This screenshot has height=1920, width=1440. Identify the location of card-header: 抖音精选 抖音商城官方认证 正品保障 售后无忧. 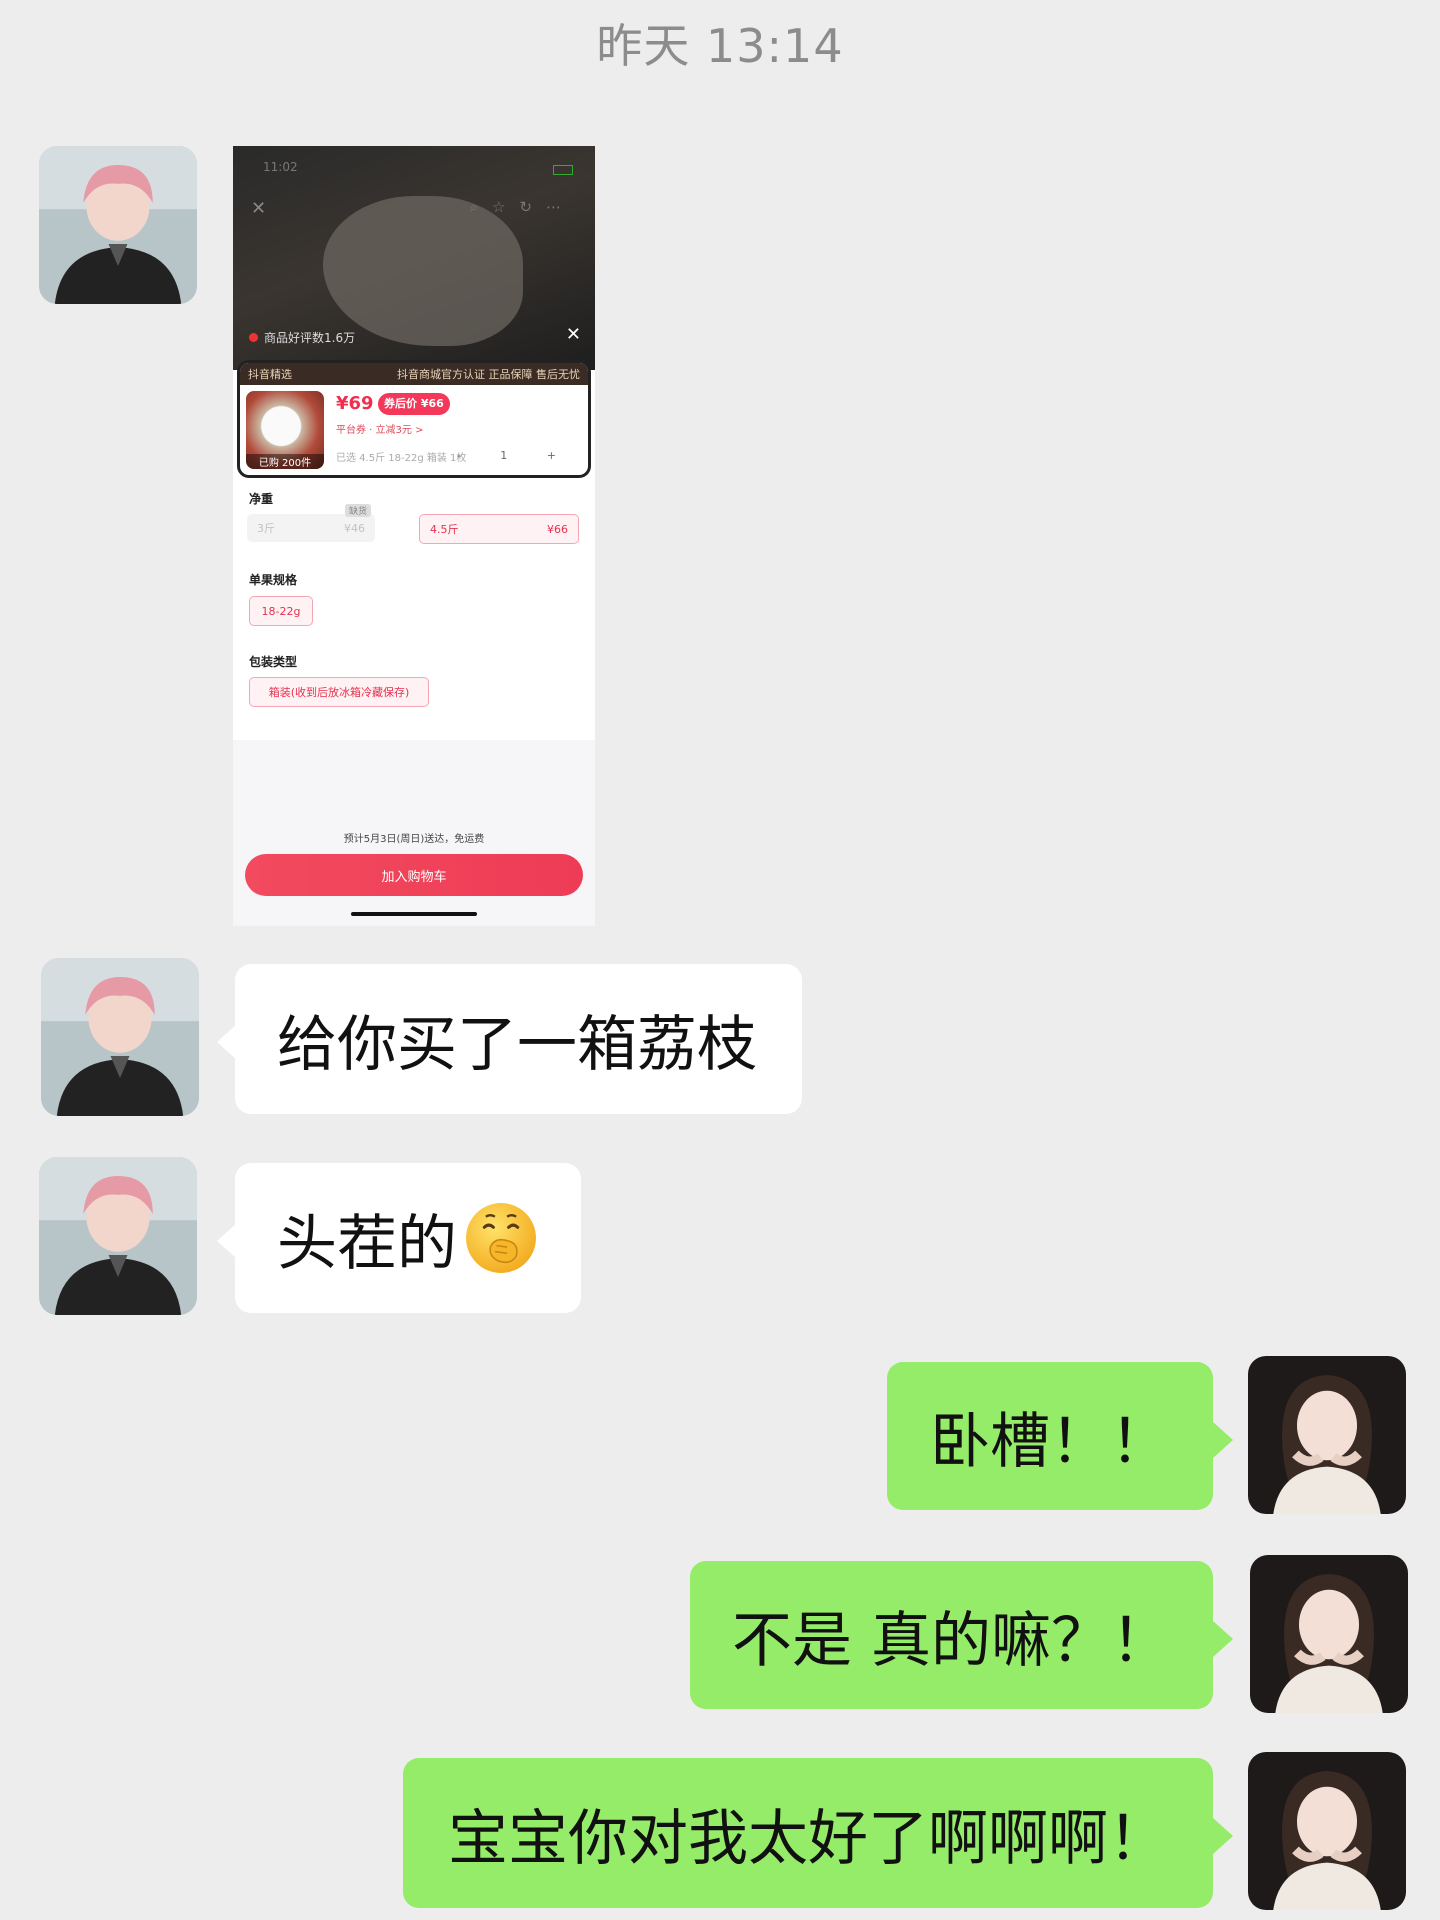
(414, 374).